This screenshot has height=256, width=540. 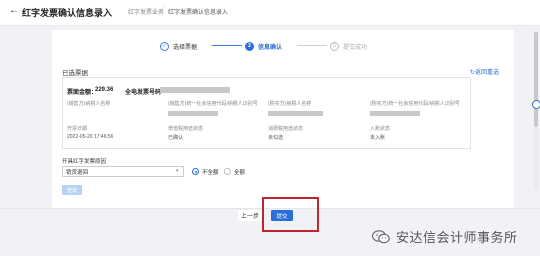 What do you see at coordinates (536, 79) in the screenshot?
I see `scrollbar-thumb` at bounding box center [536, 79].